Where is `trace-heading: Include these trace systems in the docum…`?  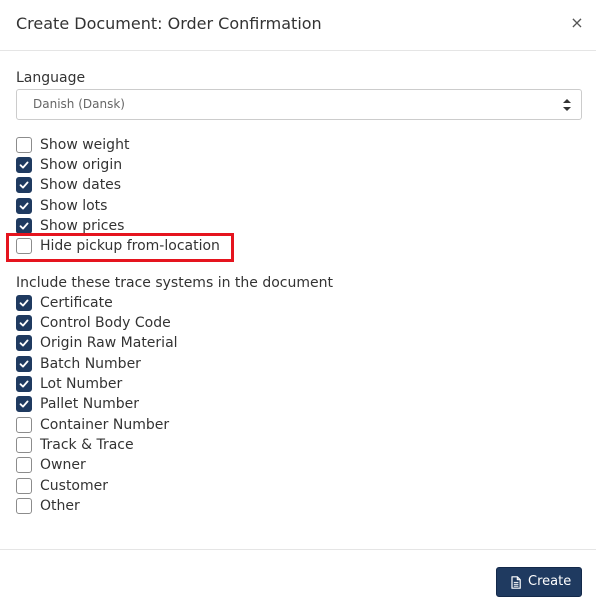
trace-heading: Include these trace systems in the docum… is located at coordinates (174, 283).